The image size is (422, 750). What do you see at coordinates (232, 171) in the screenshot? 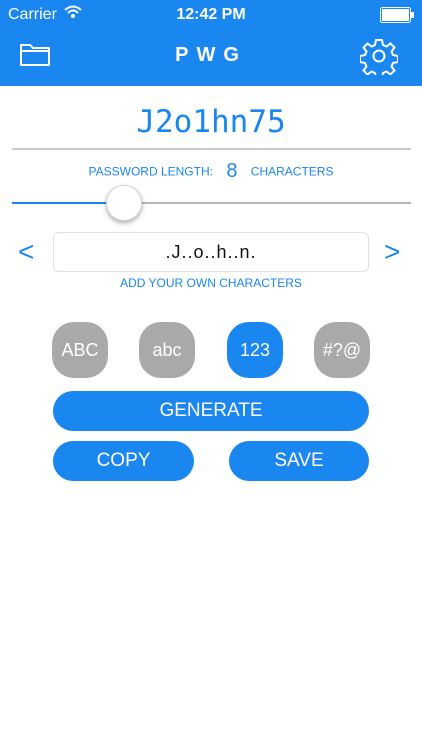
I see `password-length-value: 8` at bounding box center [232, 171].